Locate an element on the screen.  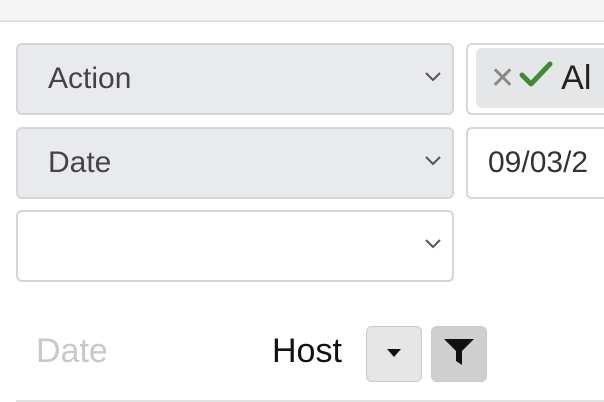
date-input-value: 09/03/2 is located at coordinates (538, 162).